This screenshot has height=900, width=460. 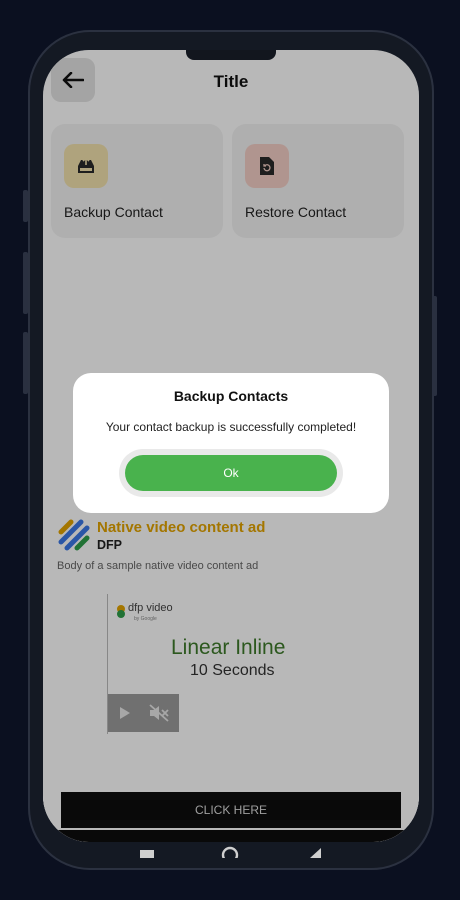 I want to click on dialog-title: Backup Contacts, so click(x=231, y=396).